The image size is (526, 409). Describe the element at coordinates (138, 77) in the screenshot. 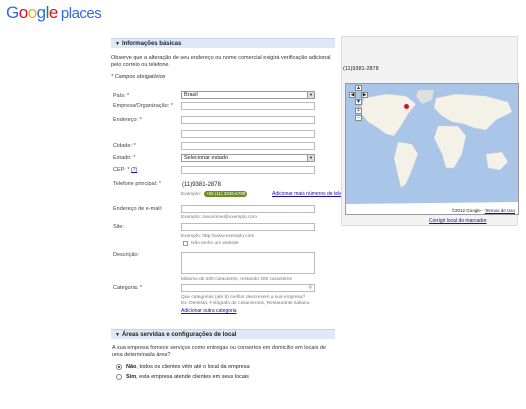

I see `required-note: * Campos obrigatórios` at that location.